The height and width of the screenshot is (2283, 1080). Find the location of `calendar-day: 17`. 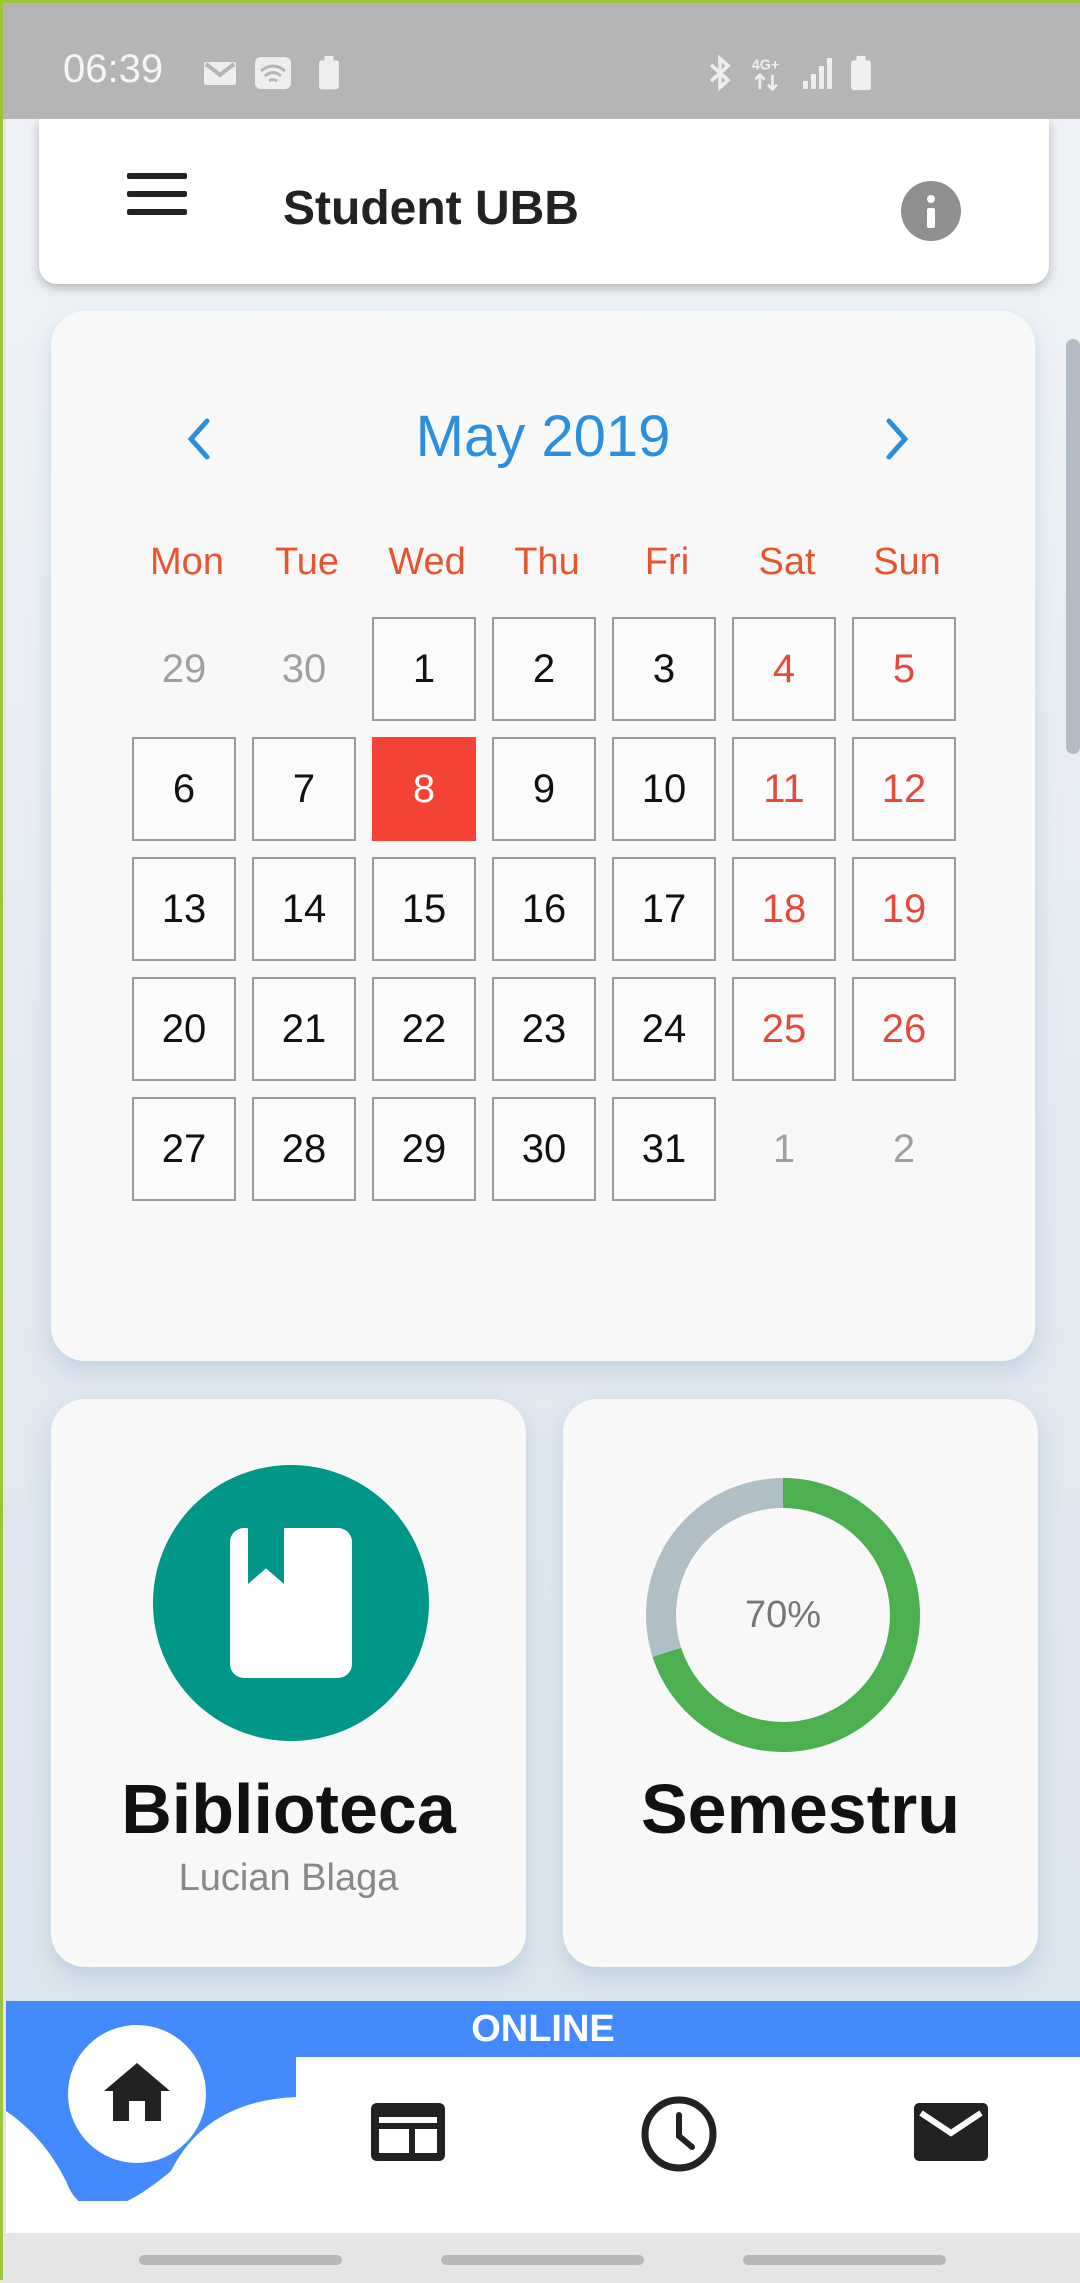

calendar-day: 17 is located at coordinates (664, 909).